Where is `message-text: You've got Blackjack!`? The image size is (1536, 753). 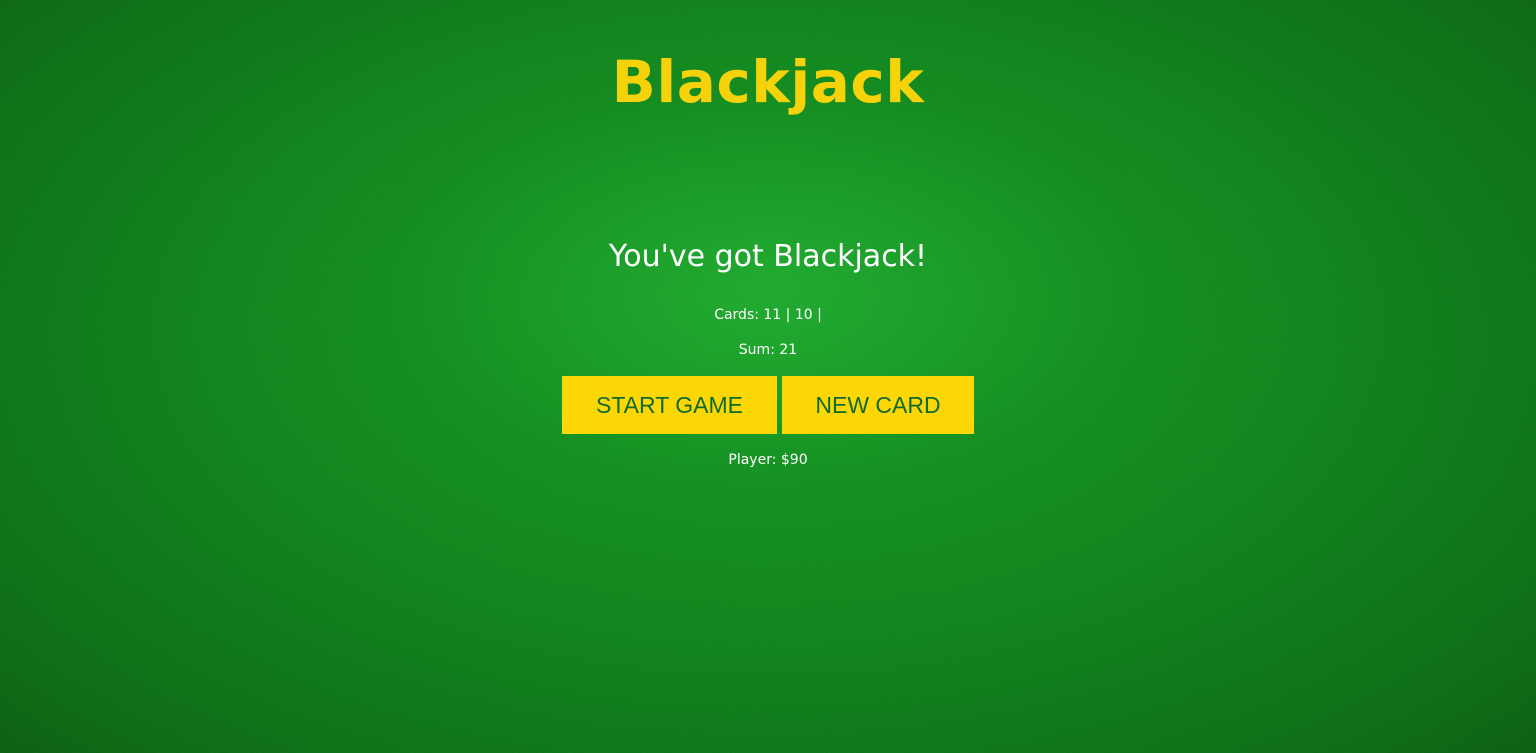 message-text: You've got Blackjack! is located at coordinates (768, 256).